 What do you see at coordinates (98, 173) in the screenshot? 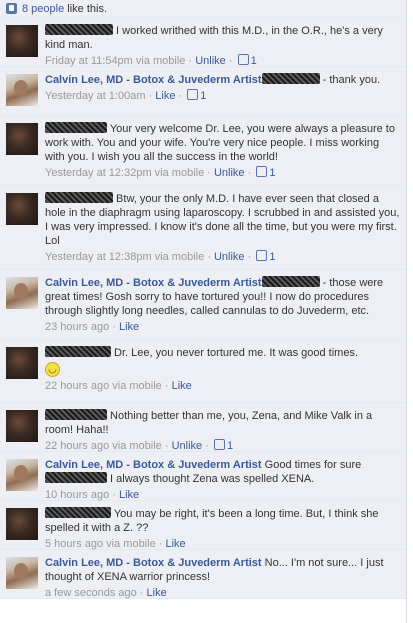
I see `comment-timestamp: Yesterday at 12:32pm` at bounding box center [98, 173].